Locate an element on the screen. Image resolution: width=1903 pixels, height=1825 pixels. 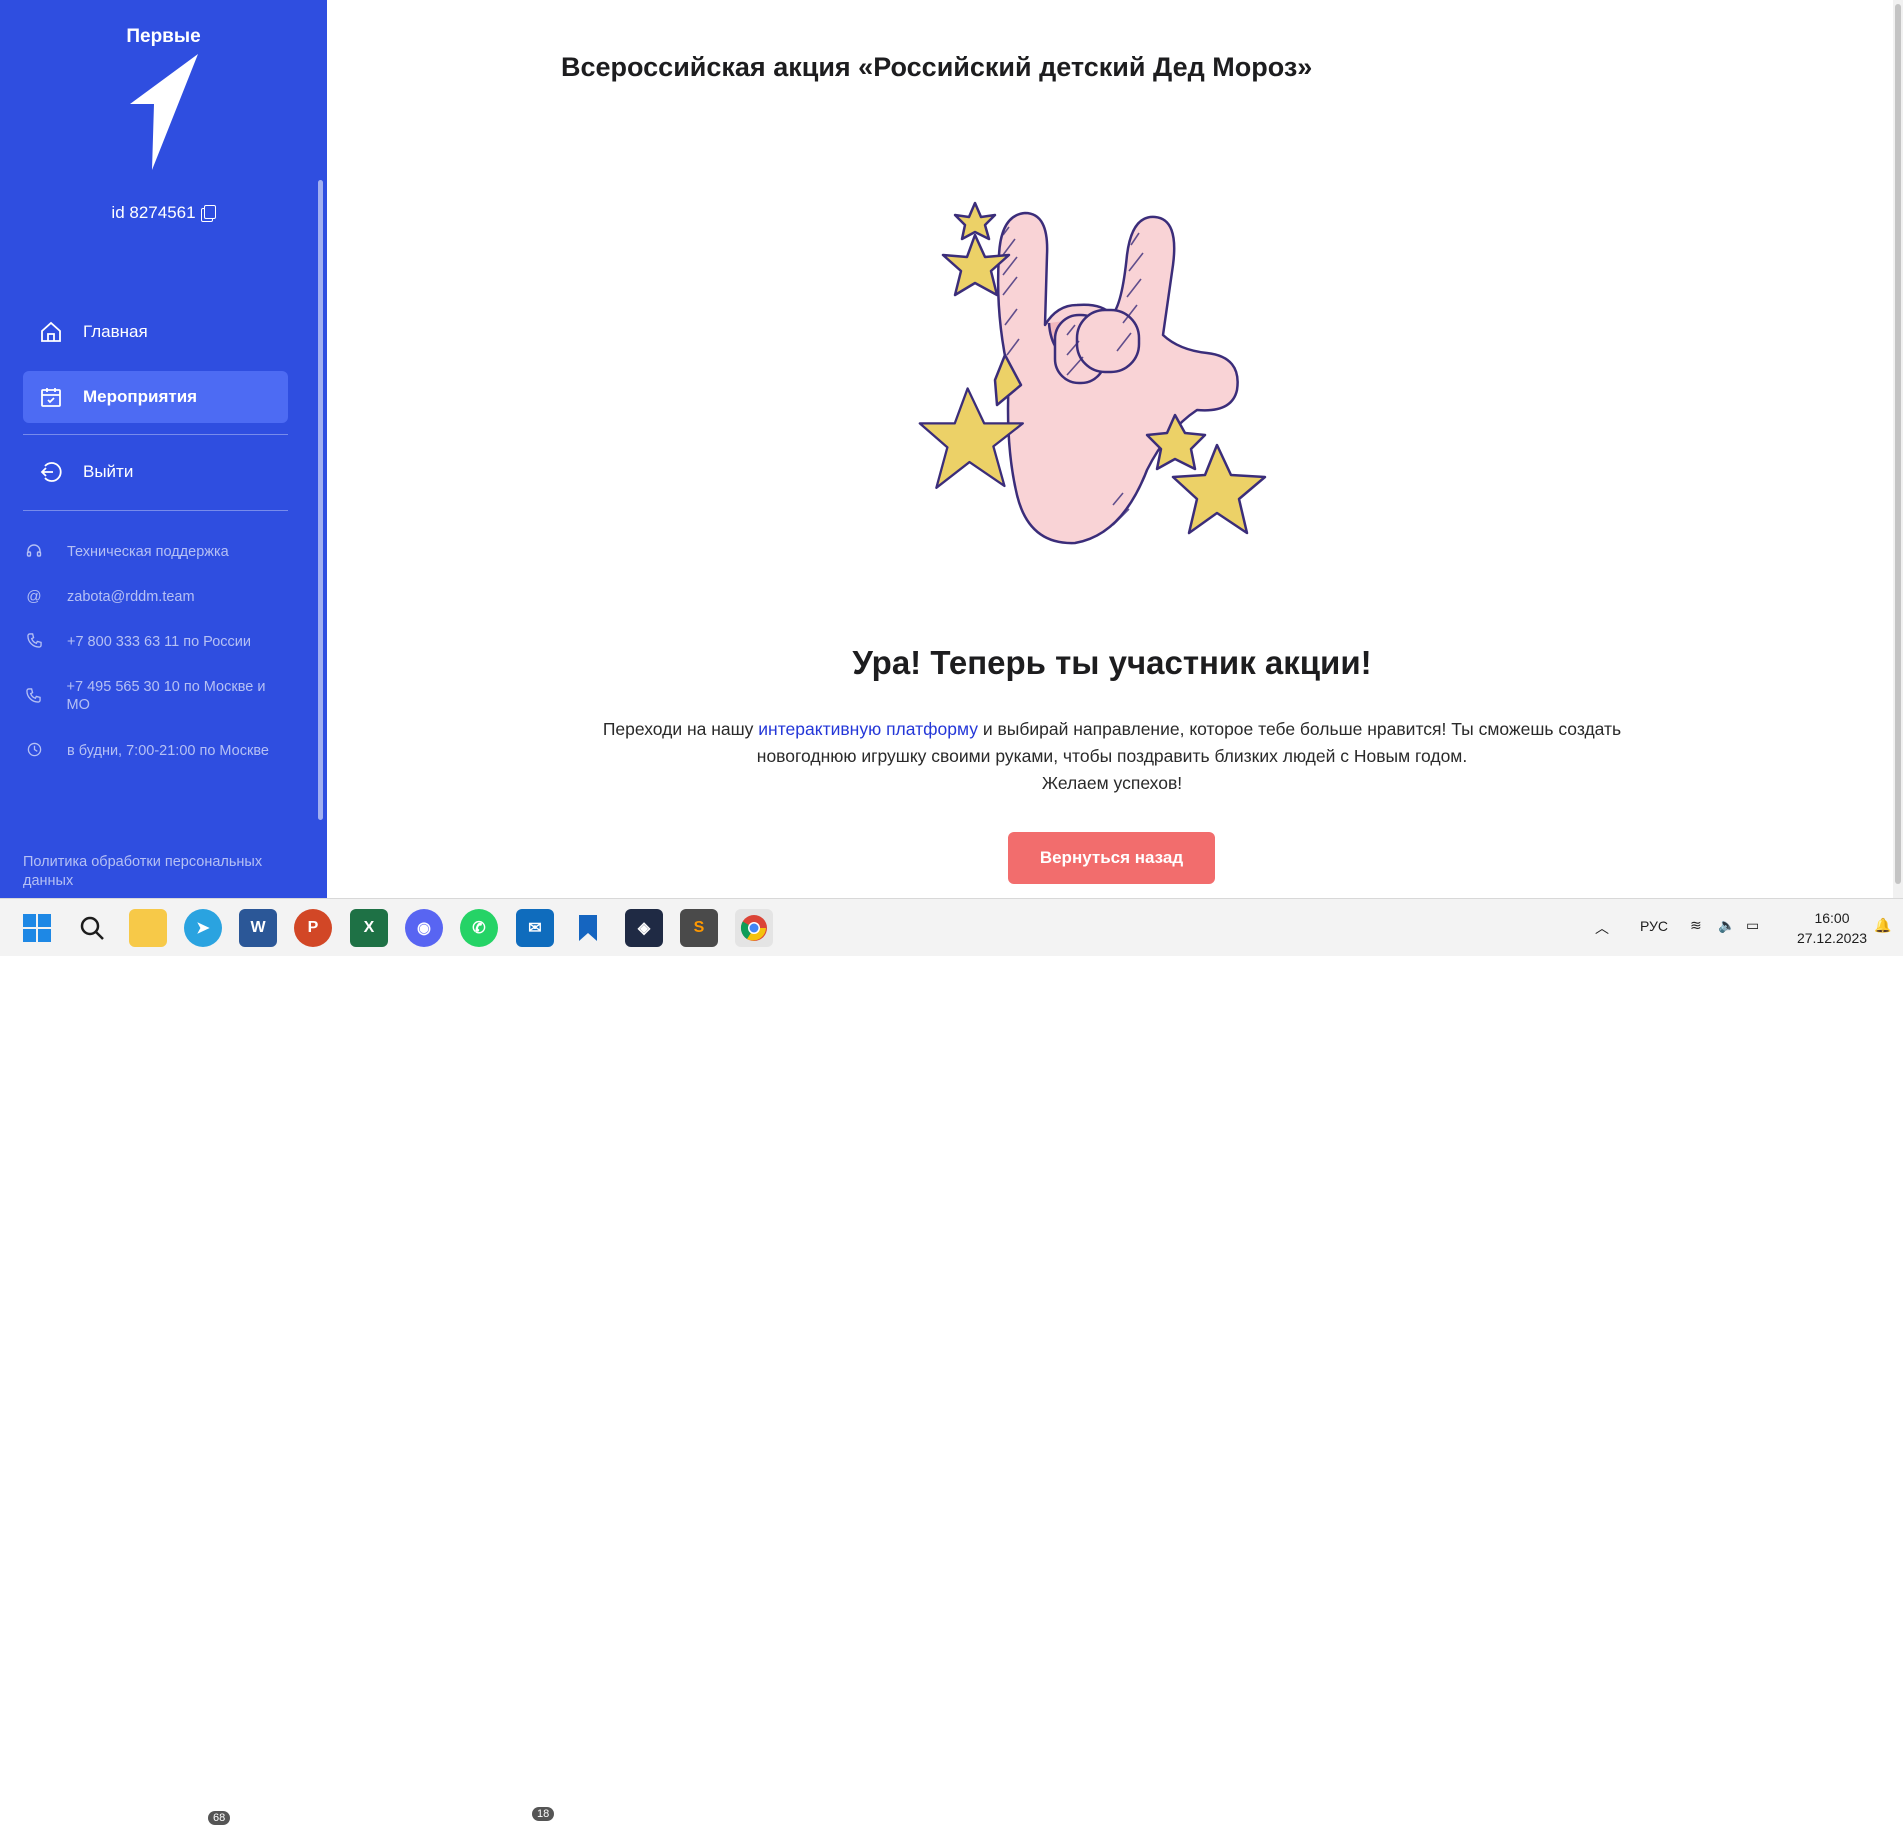
support-label: Техническая поддержка is located at coordinates (148, 552).